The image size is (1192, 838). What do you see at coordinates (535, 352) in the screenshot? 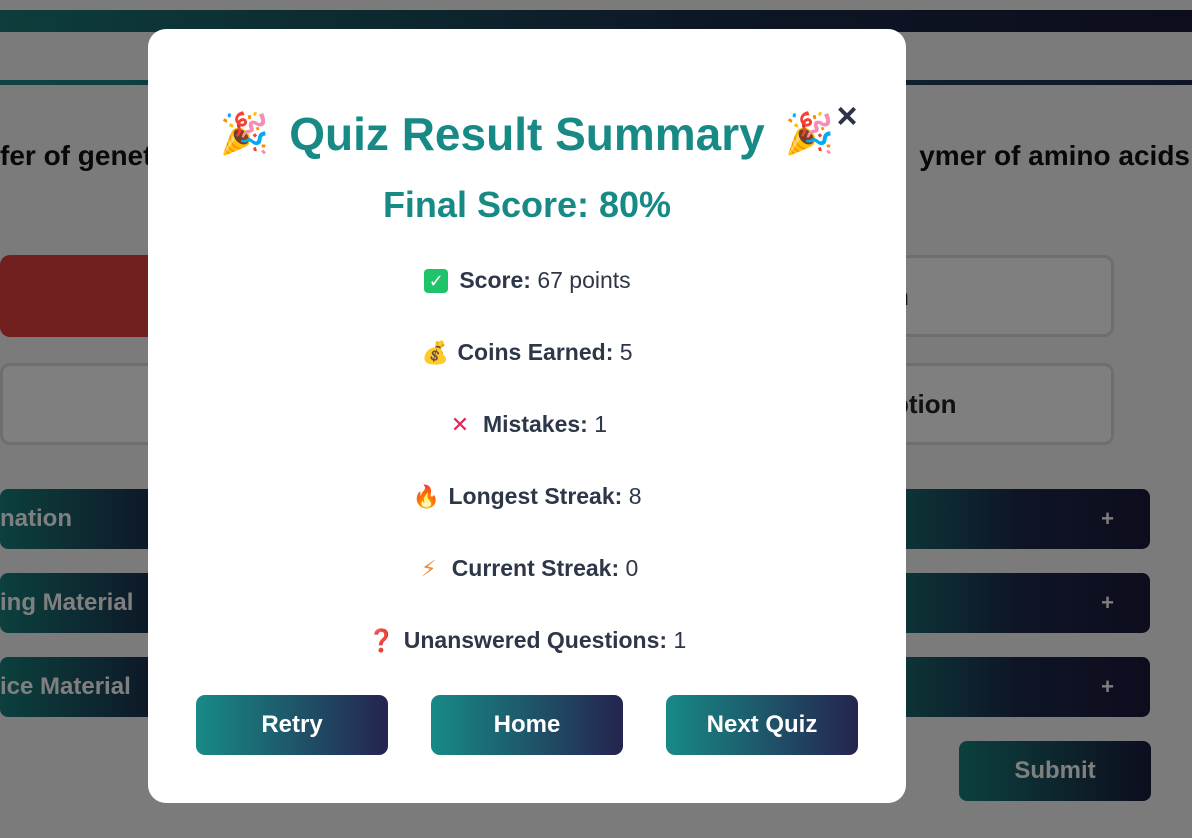
I see `stat-label: Coins Earned:` at bounding box center [535, 352].